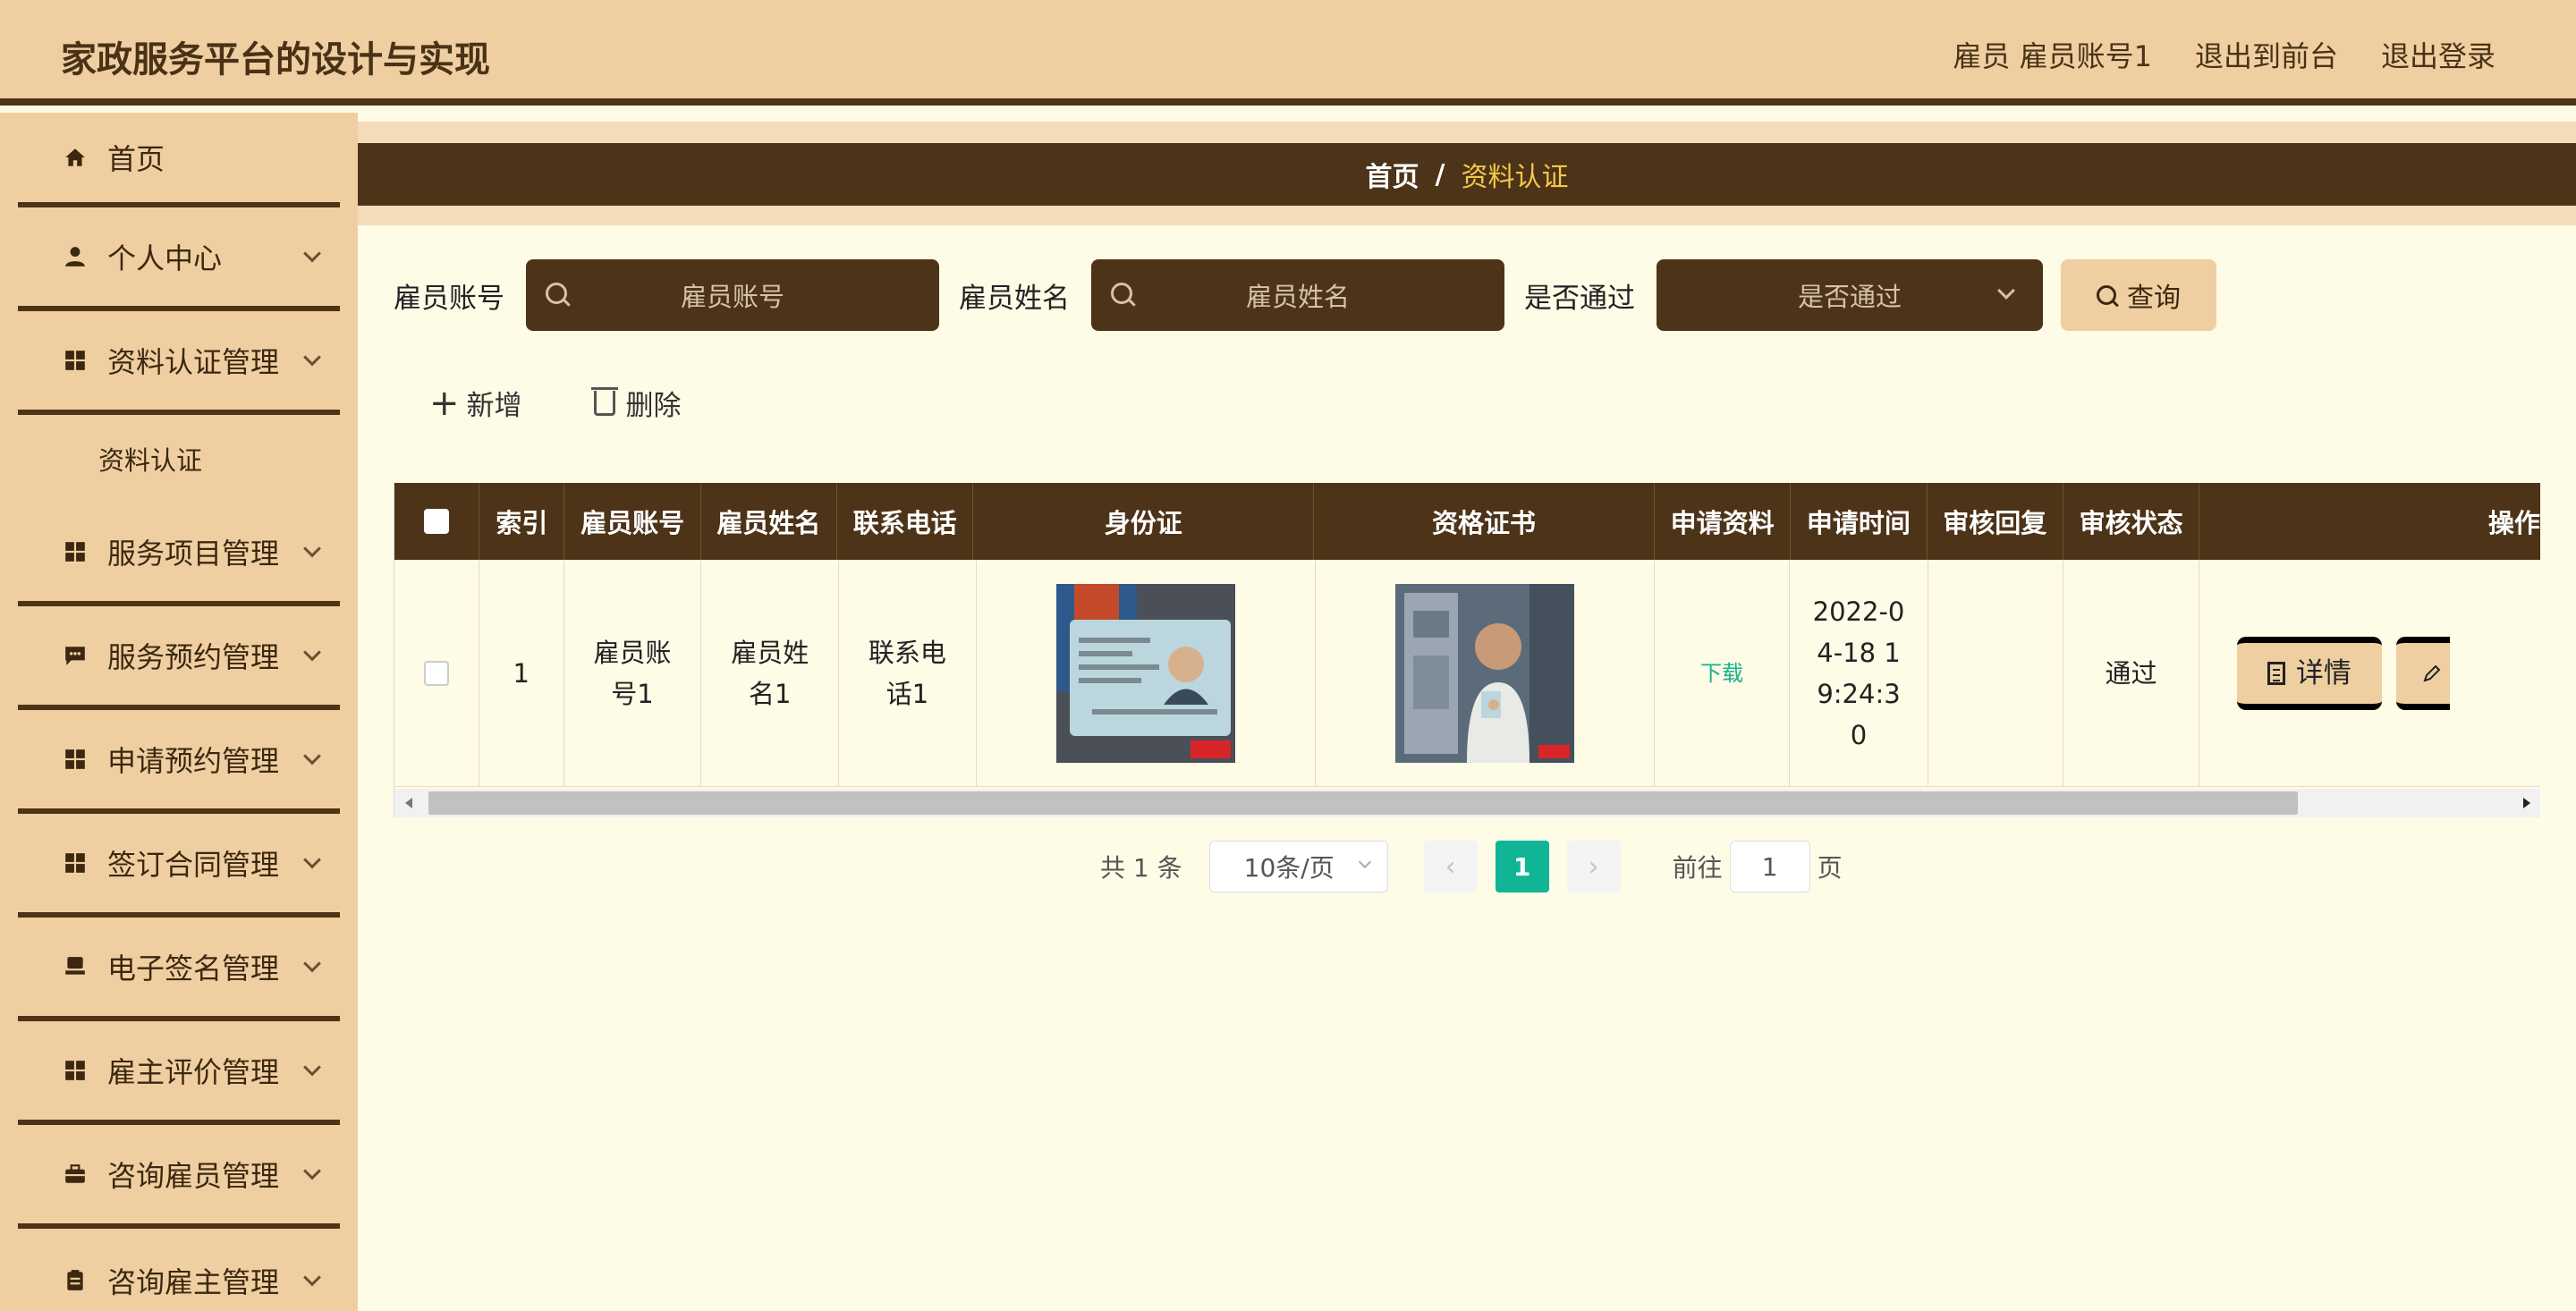  What do you see at coordinates (1859, 673) in the screenshot?
I see `cell-apply-time: 2022-04-18 19:24:30` at bounding box center [1859, 673].